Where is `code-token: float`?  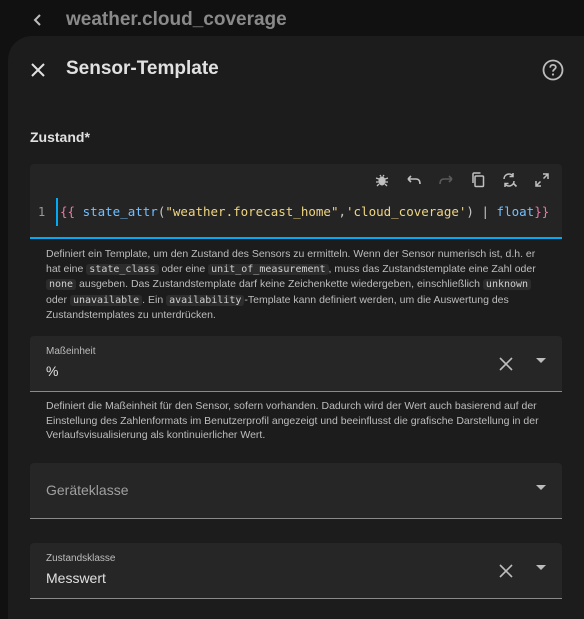
code-token: float is located at coordinates (515, 211).